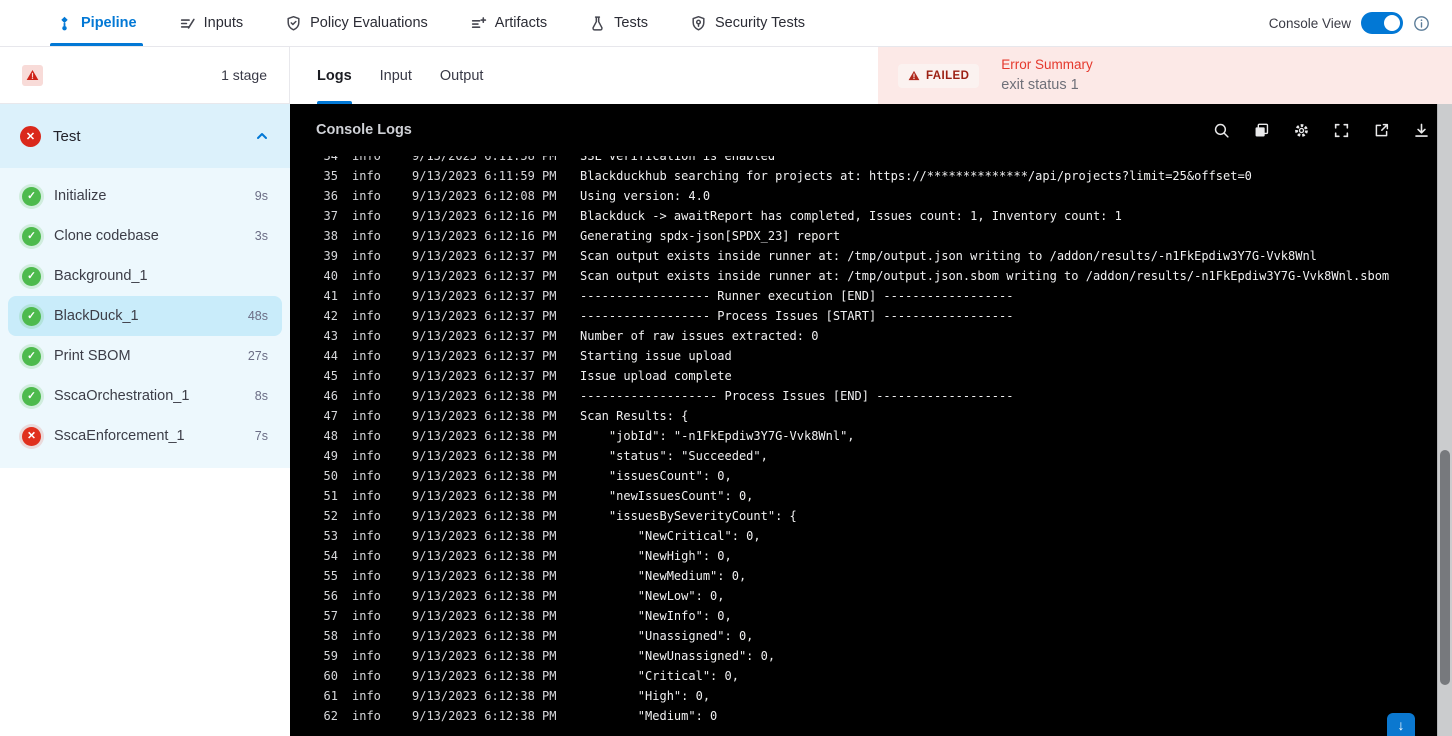 Image resolution: width=1452 pixels, height=736 pixels. I want to click on tab-tests: Tests, so click(618, 23).